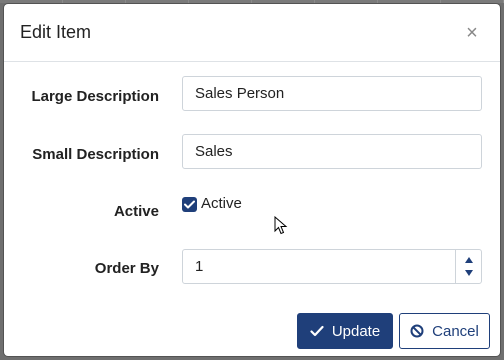  What do you see at coordinates (332, 151) in the screenshot?
I see `small-description-input: Sales` at bounding box center [332, 151].